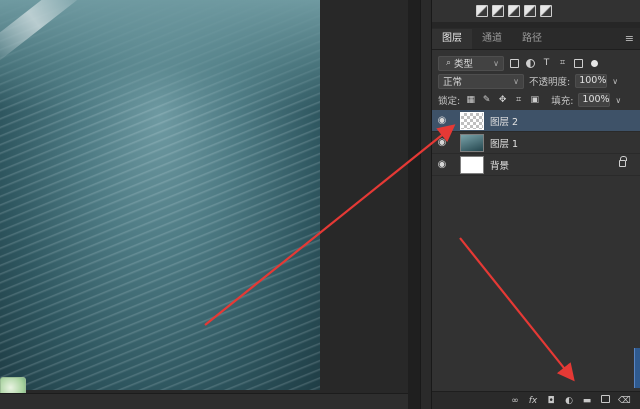  Describe the element at coordinates (481, 81) in the screenshot. I see `blend-mode-select: 正常 ∨` at that location.